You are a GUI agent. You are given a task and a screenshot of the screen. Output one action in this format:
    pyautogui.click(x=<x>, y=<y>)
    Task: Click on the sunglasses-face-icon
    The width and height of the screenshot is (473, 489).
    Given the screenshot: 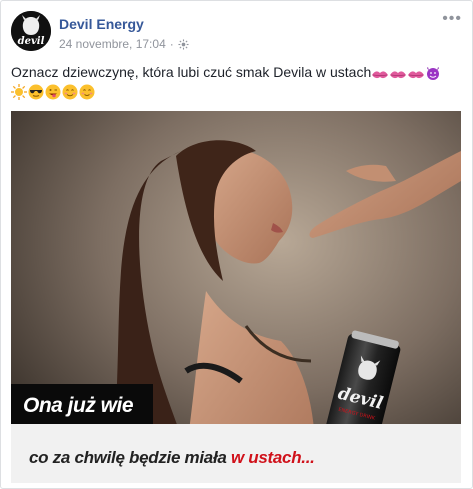 What is the action you would take?
    pyautogui.click(x=36, y=92)
    